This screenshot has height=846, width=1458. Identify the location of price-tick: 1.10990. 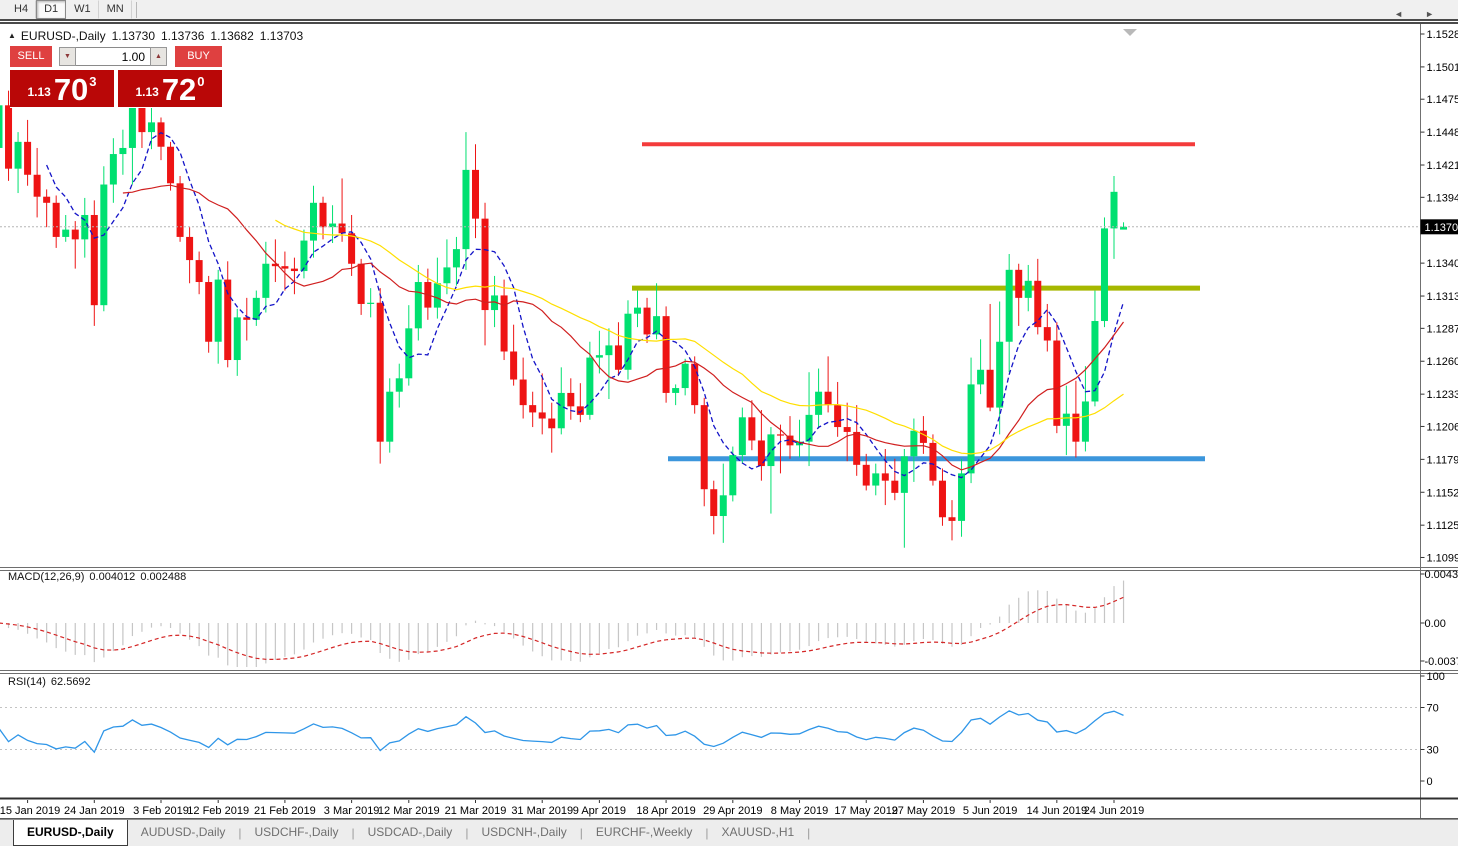
(1442, 558).